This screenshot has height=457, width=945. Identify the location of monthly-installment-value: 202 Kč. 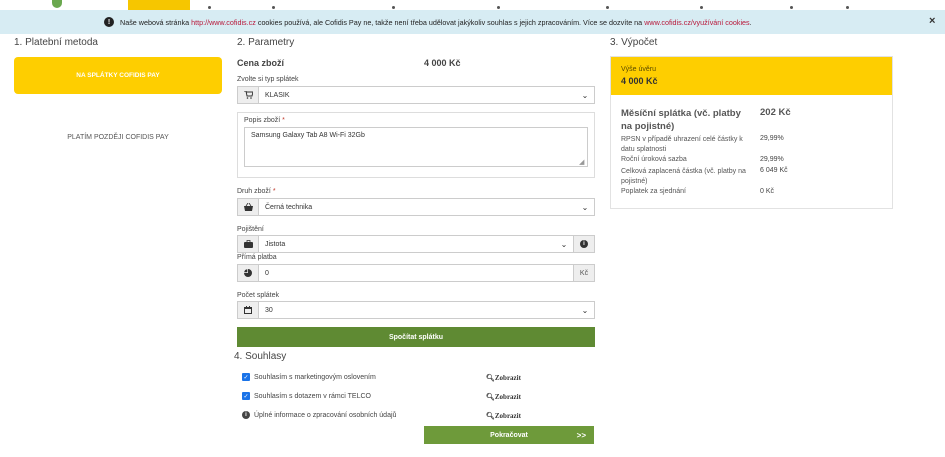
(775, 112).